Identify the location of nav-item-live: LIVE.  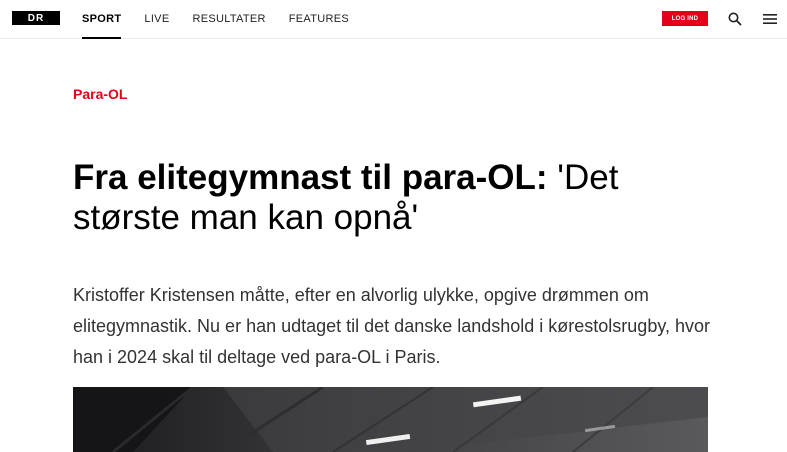
(156, 19).